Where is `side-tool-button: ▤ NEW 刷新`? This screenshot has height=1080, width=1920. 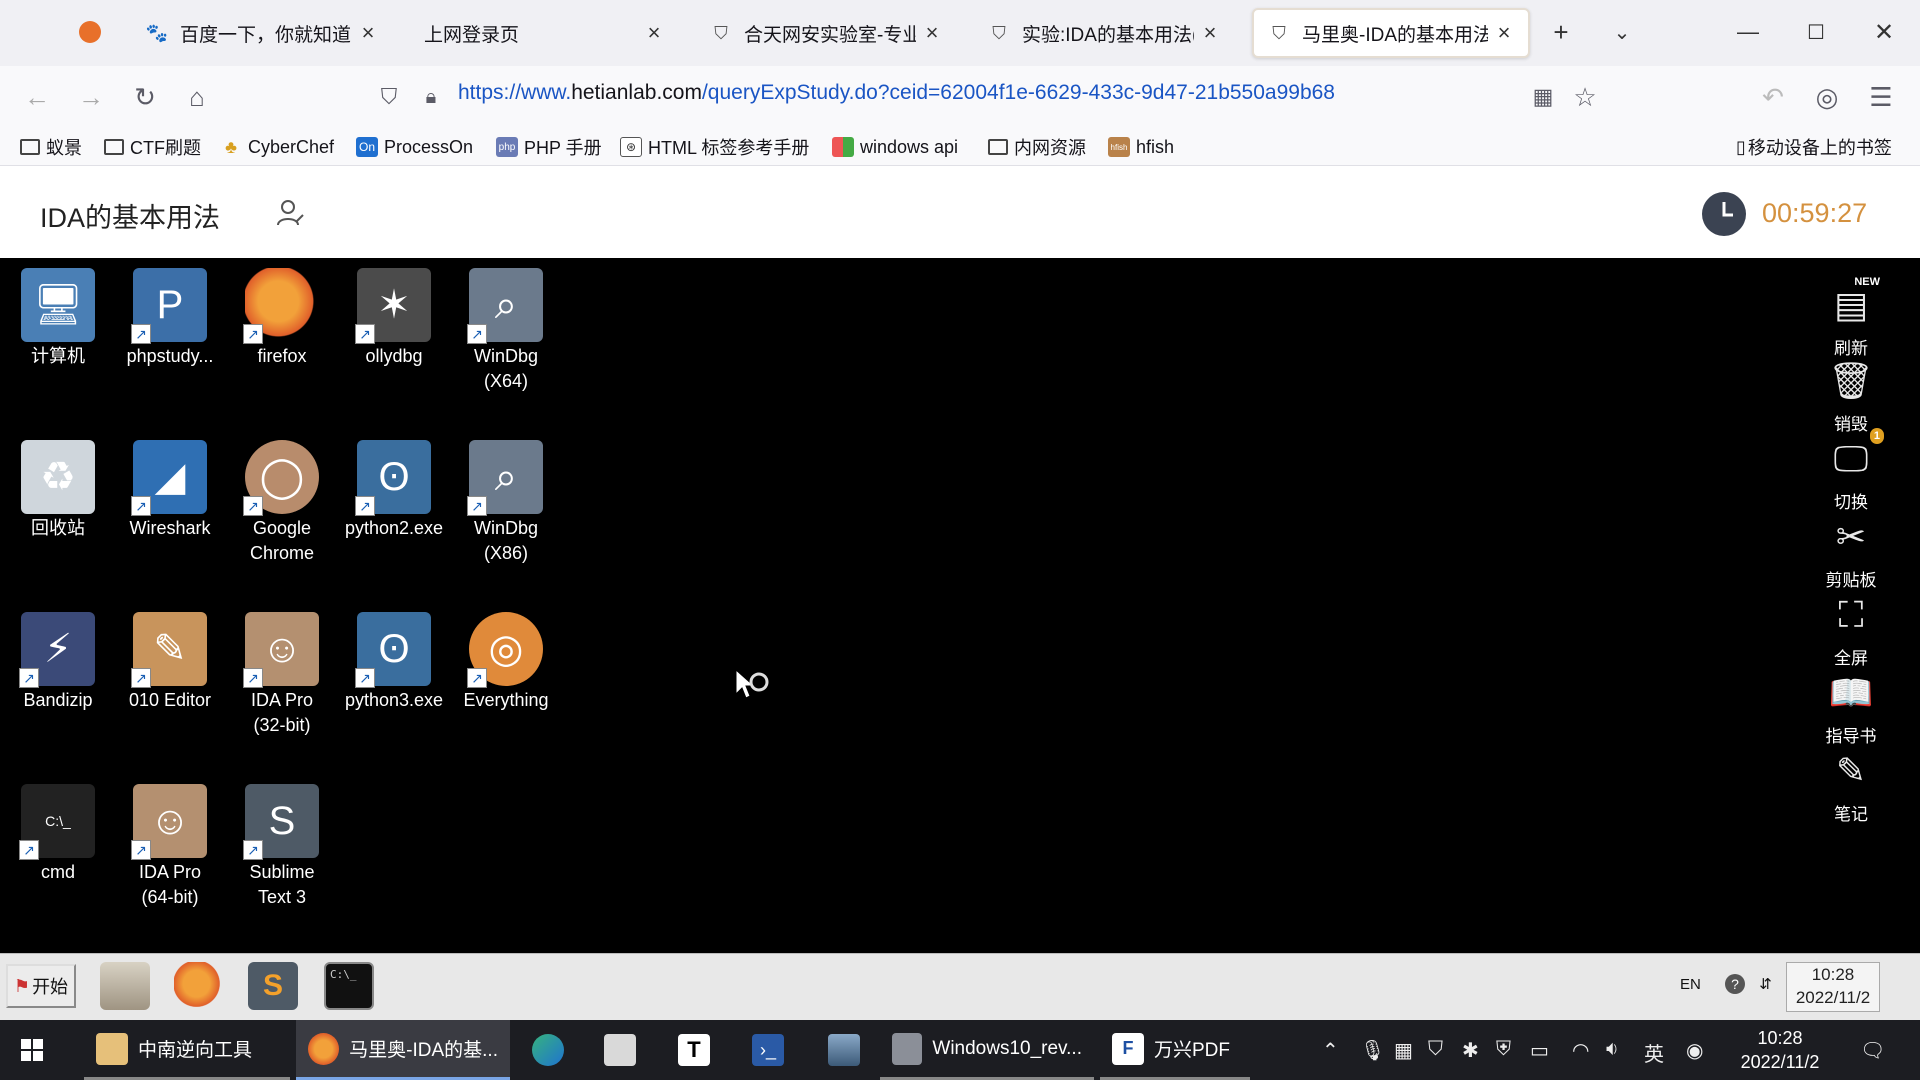 side-tool-button: ▤ NEW 刷新 is located at coordinates (1851, 317).